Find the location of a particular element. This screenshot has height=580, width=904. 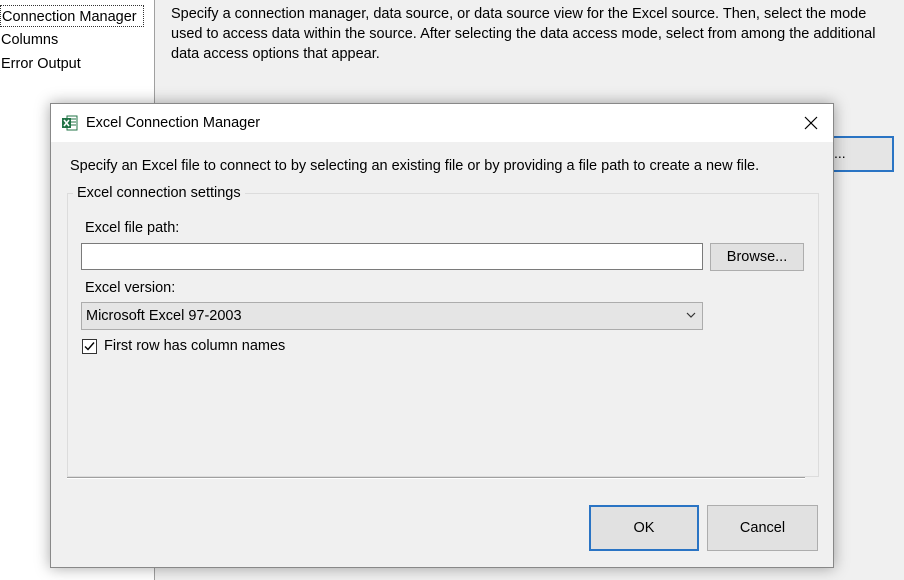

nav-item-connection-manager: Connection Manager is located at coordinates (72, 16).